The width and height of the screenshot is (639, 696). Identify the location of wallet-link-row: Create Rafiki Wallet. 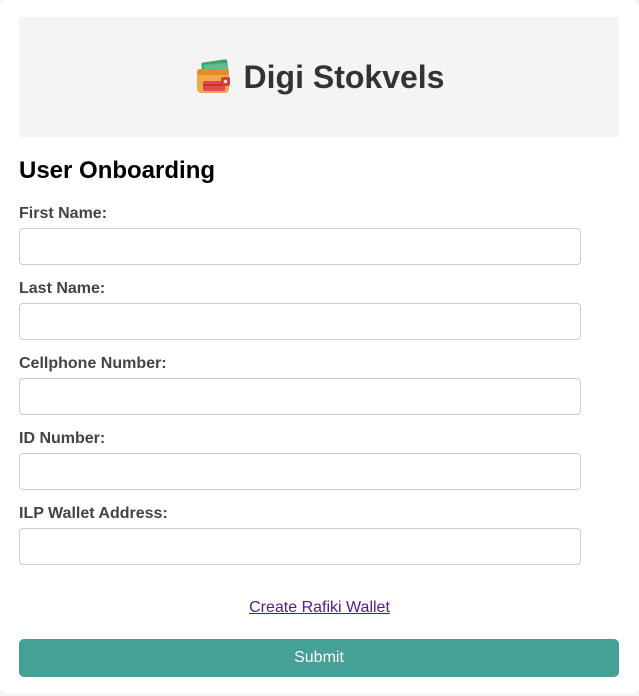
(319, 608).